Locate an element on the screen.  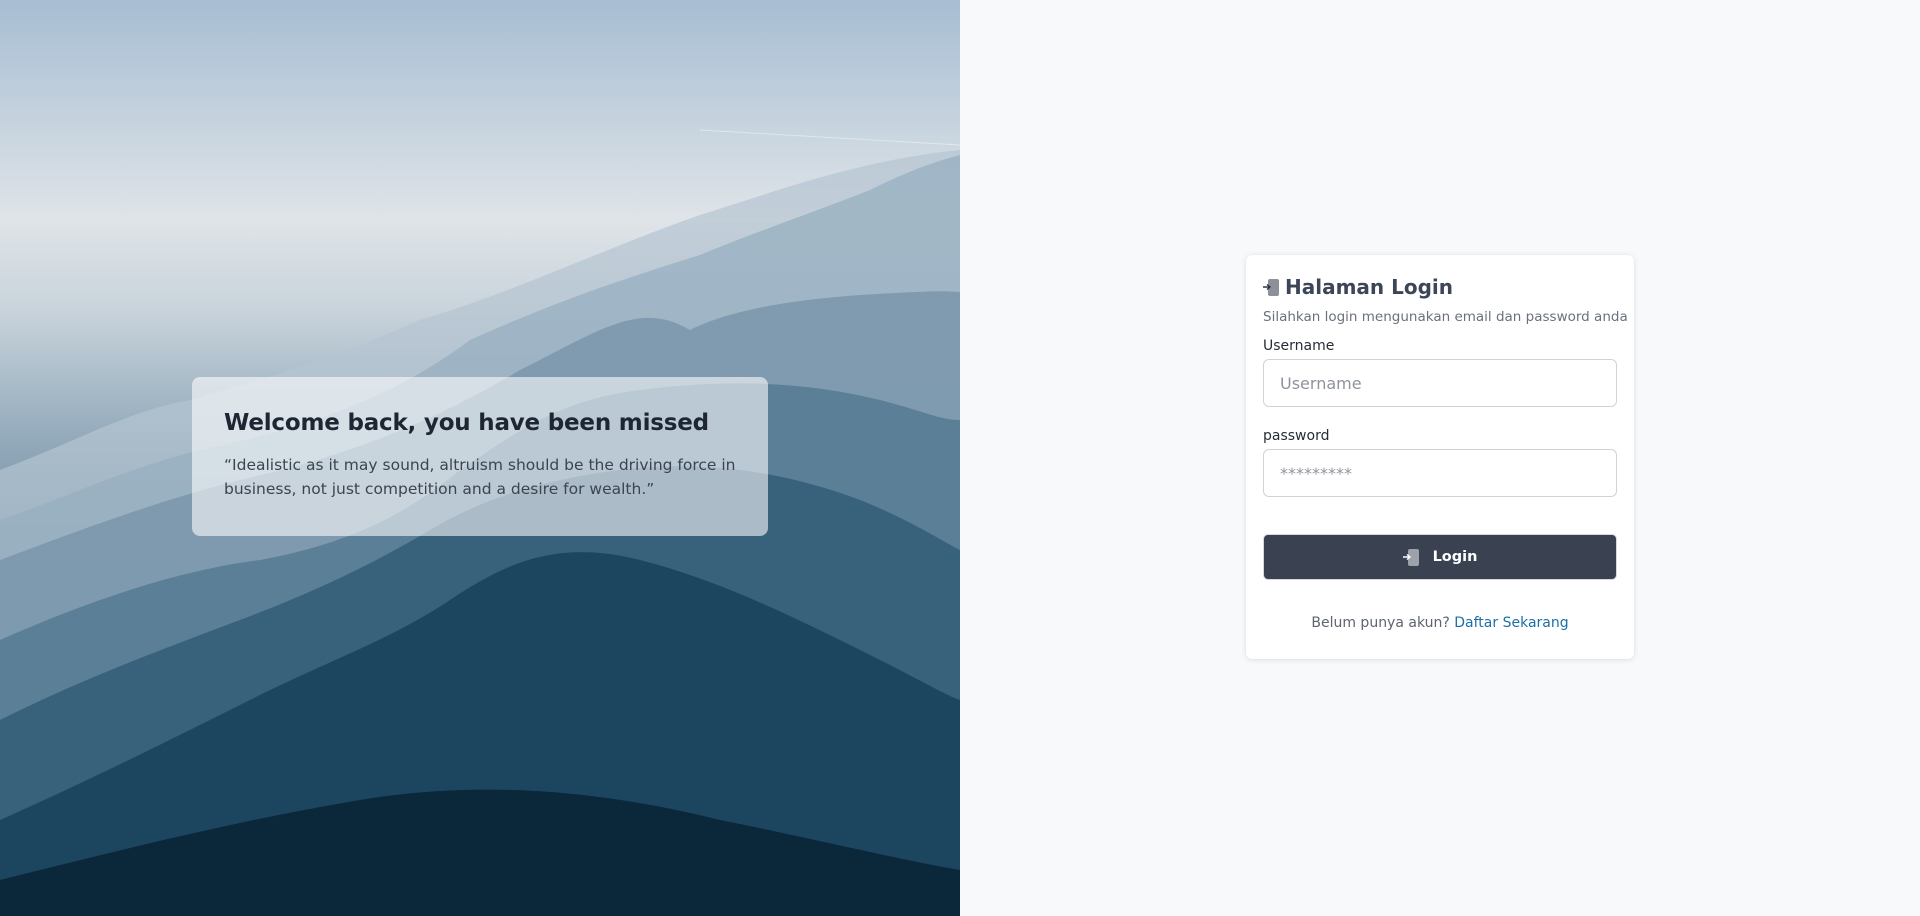
password-label: password is located at coordinates (1296, 436).